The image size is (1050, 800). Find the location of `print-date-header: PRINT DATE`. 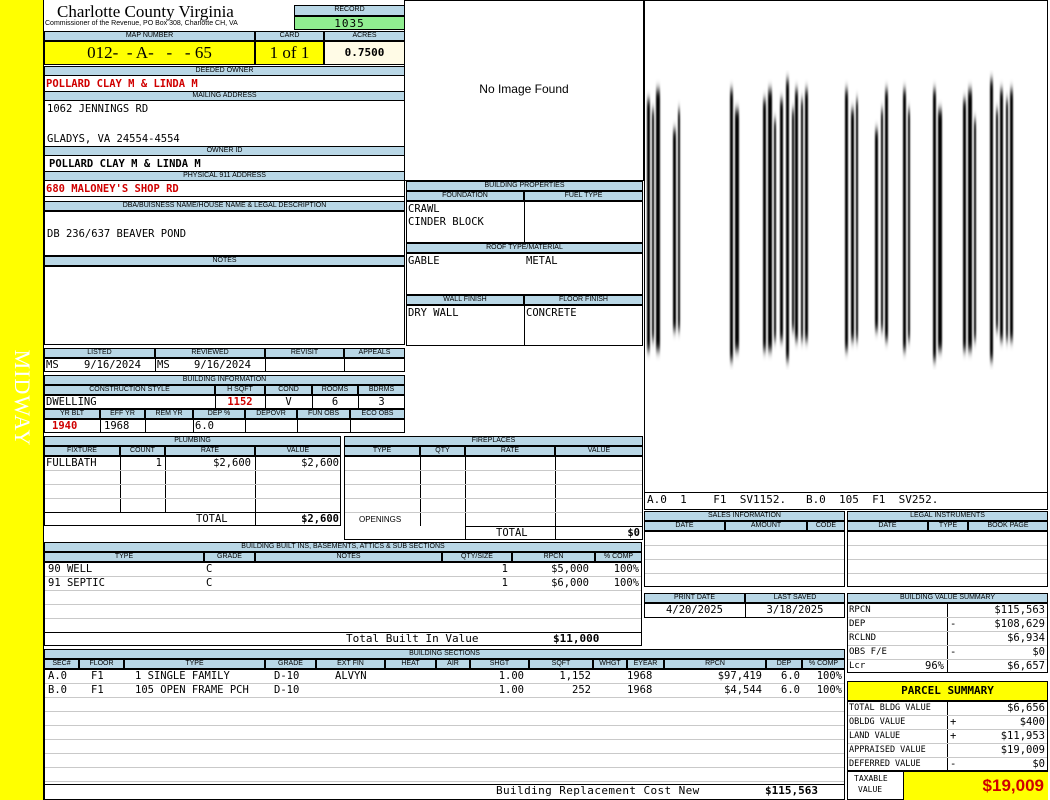

print-date-header: PRINT DATE is located at coordinates (694, 598).